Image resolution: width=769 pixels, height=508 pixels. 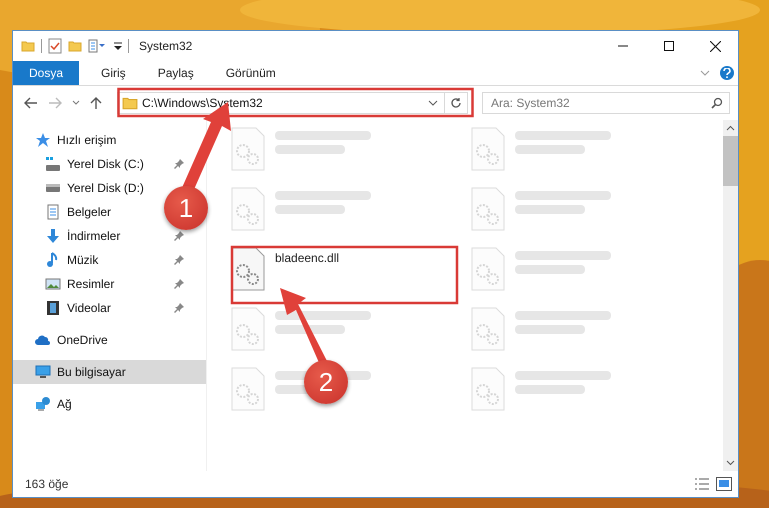 I want to click on help-icon, so click(x=727, y=73).